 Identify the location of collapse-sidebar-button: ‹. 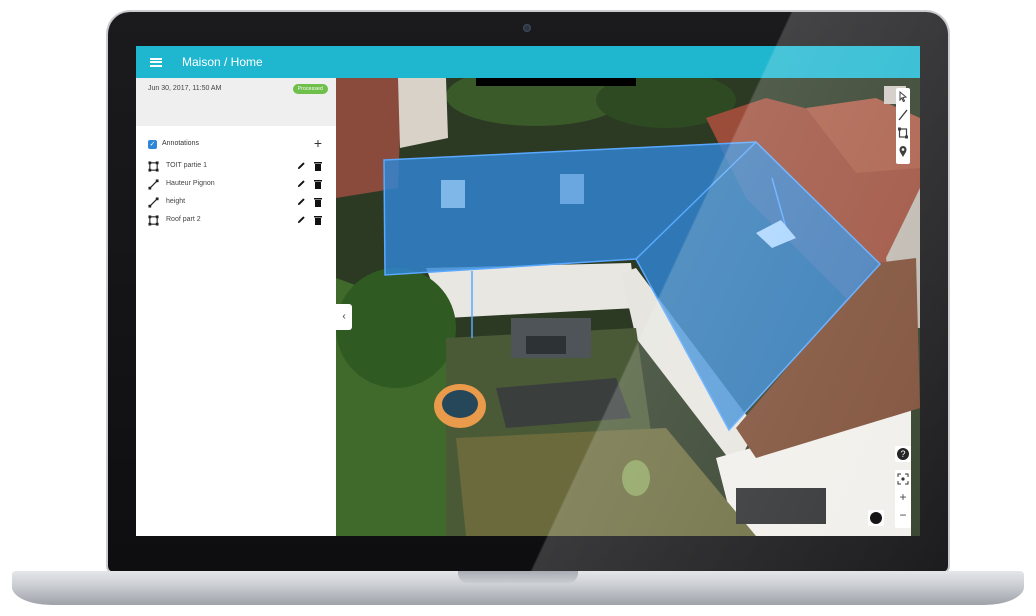
(344, 317).